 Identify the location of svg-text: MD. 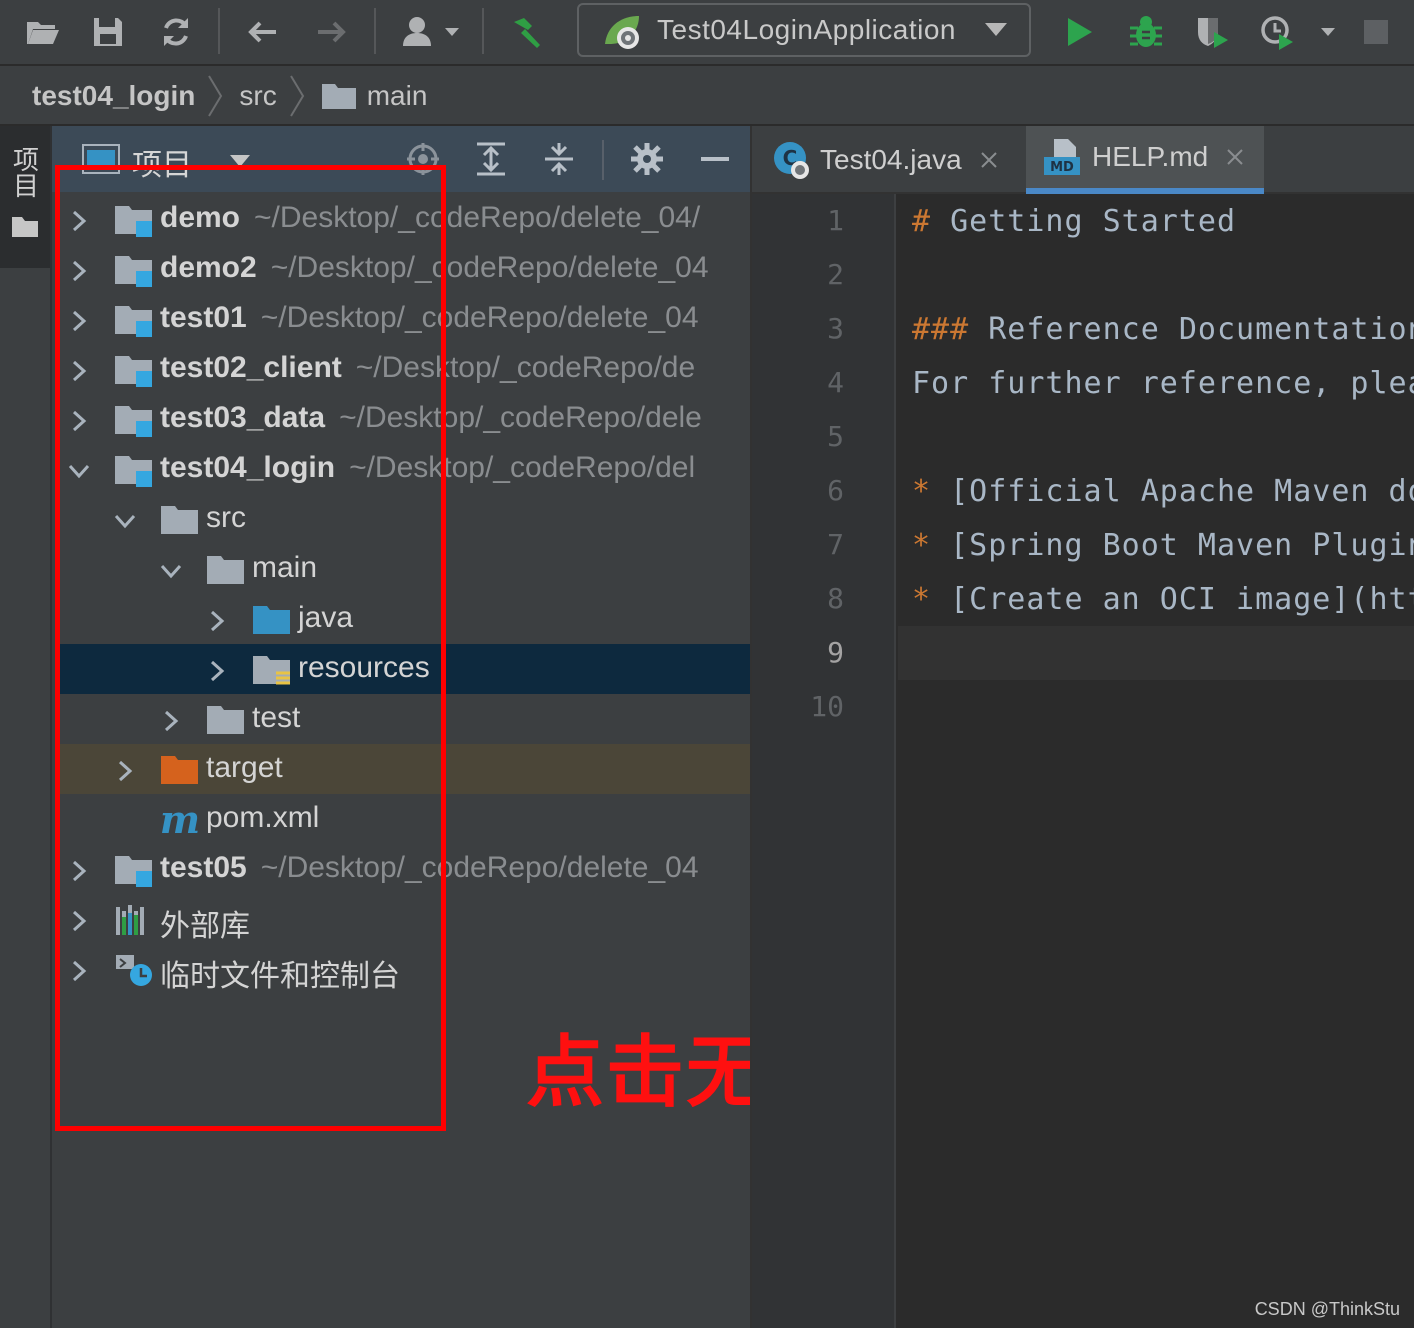
(1062, 167).